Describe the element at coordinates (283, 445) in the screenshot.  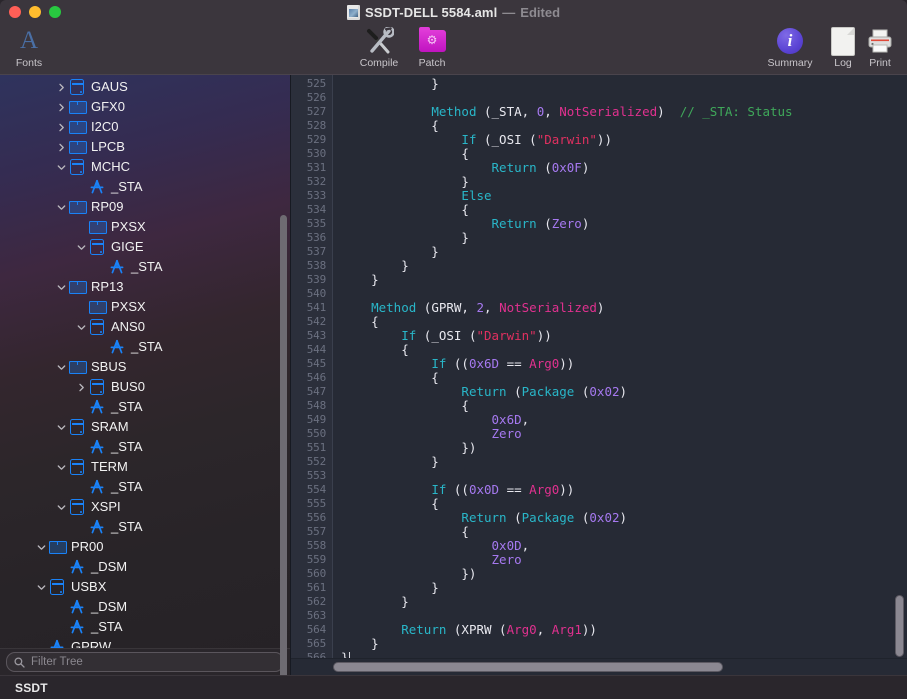
I see `sidebar-scrollbar-thumb` at that location.